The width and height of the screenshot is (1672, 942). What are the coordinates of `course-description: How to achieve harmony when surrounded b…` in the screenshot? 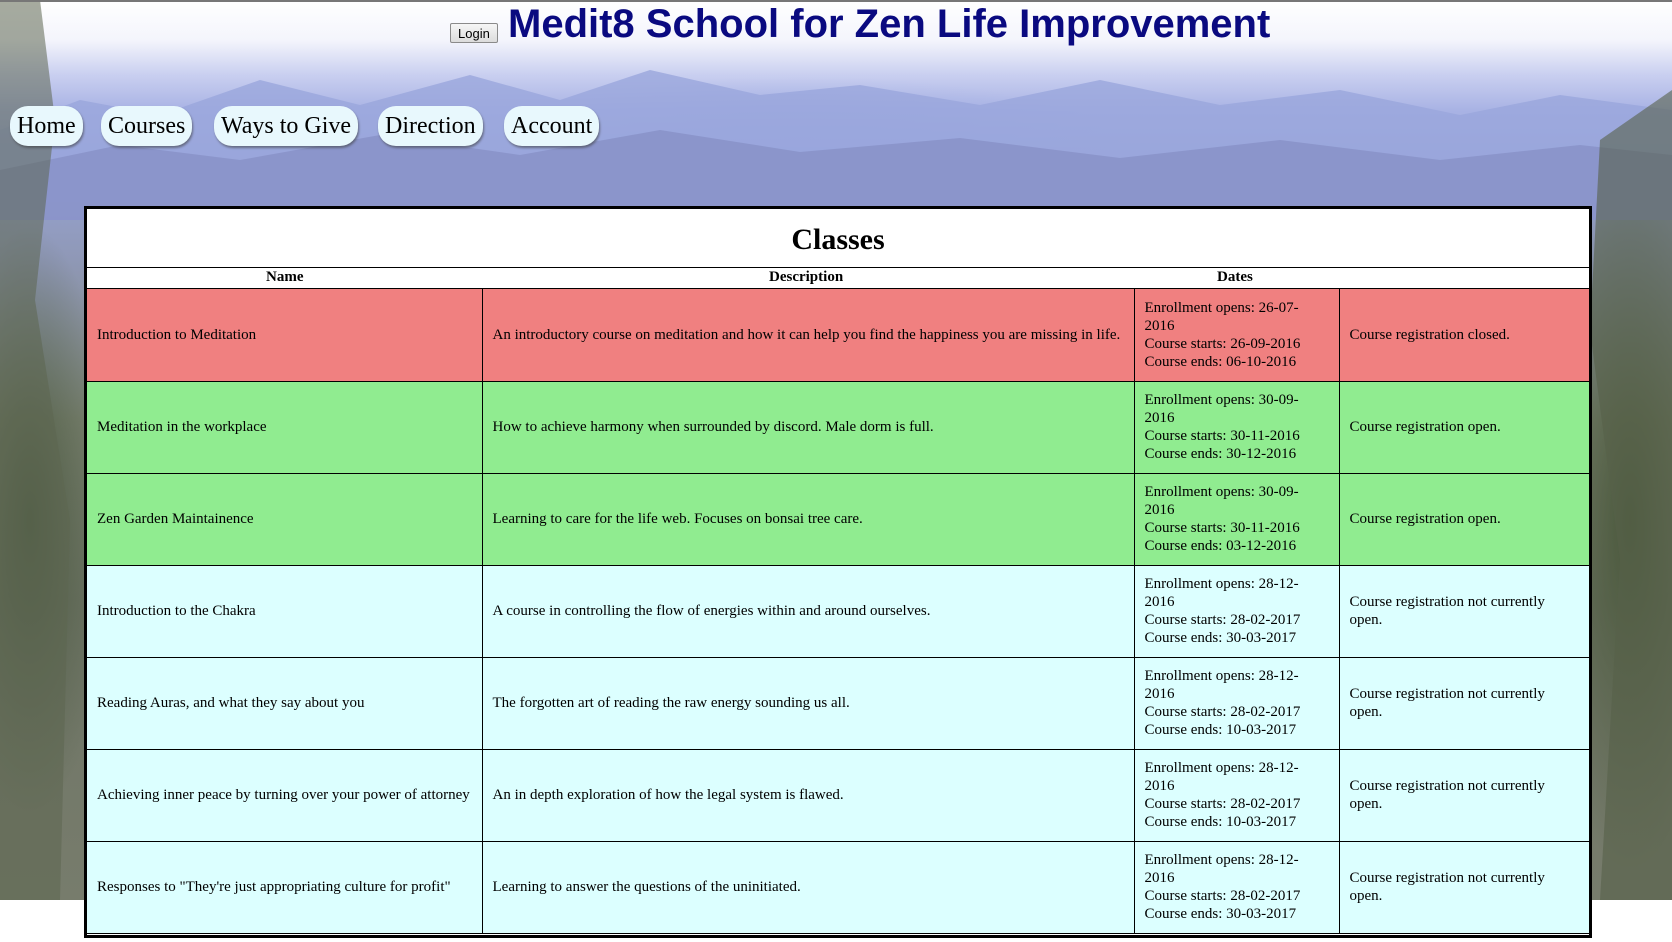 It's located at (808, 427).